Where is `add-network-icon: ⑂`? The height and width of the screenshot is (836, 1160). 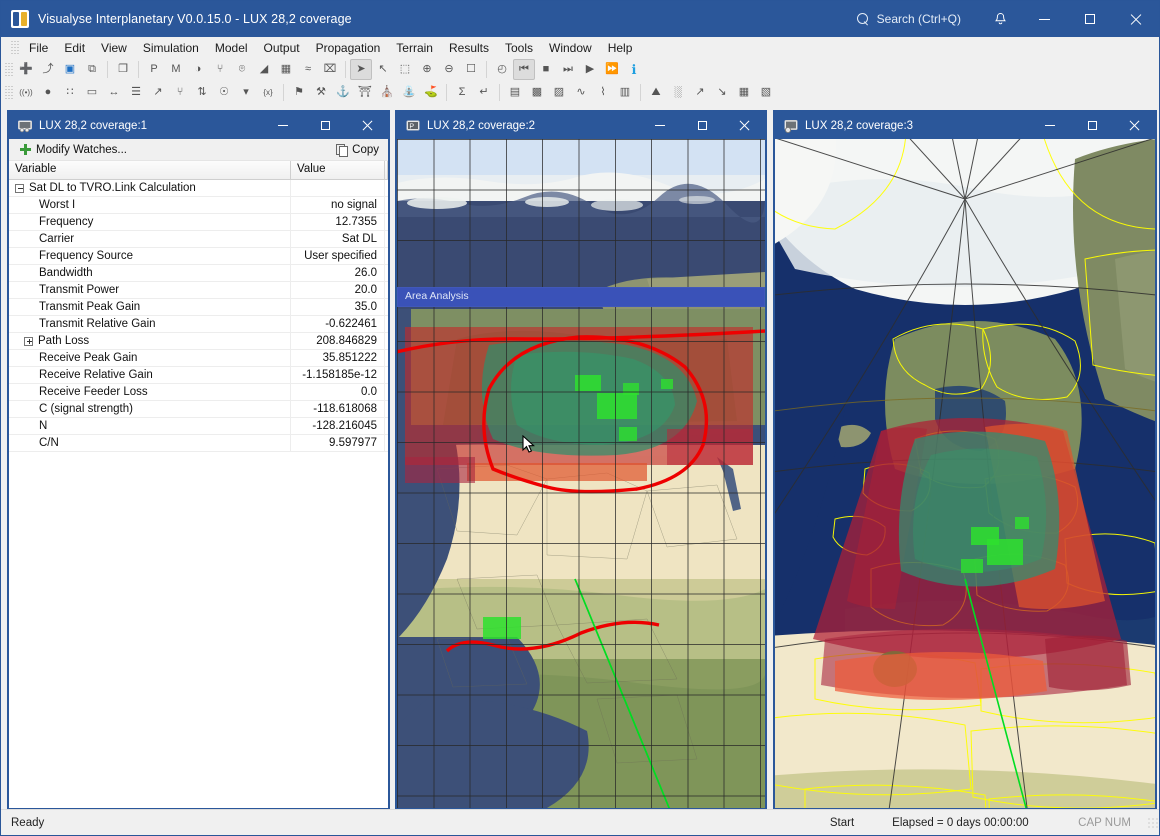 add-network-icon: ⑂ is located at coordinates (180, 92).